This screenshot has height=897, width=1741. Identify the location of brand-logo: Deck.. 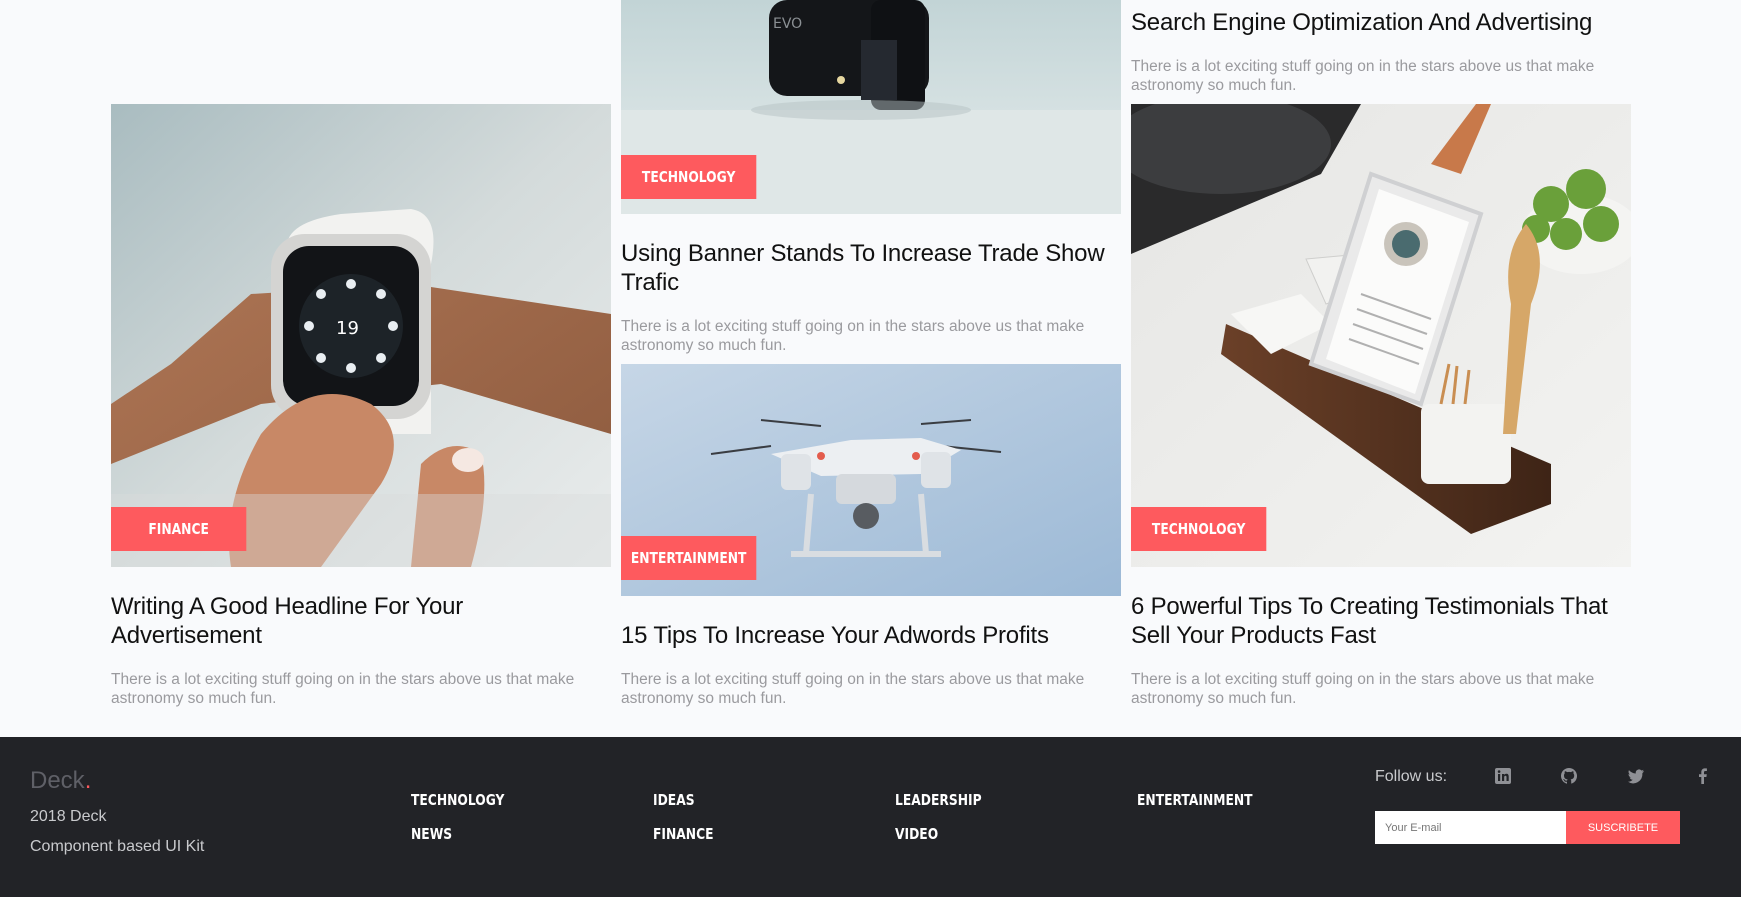
(60, 781).